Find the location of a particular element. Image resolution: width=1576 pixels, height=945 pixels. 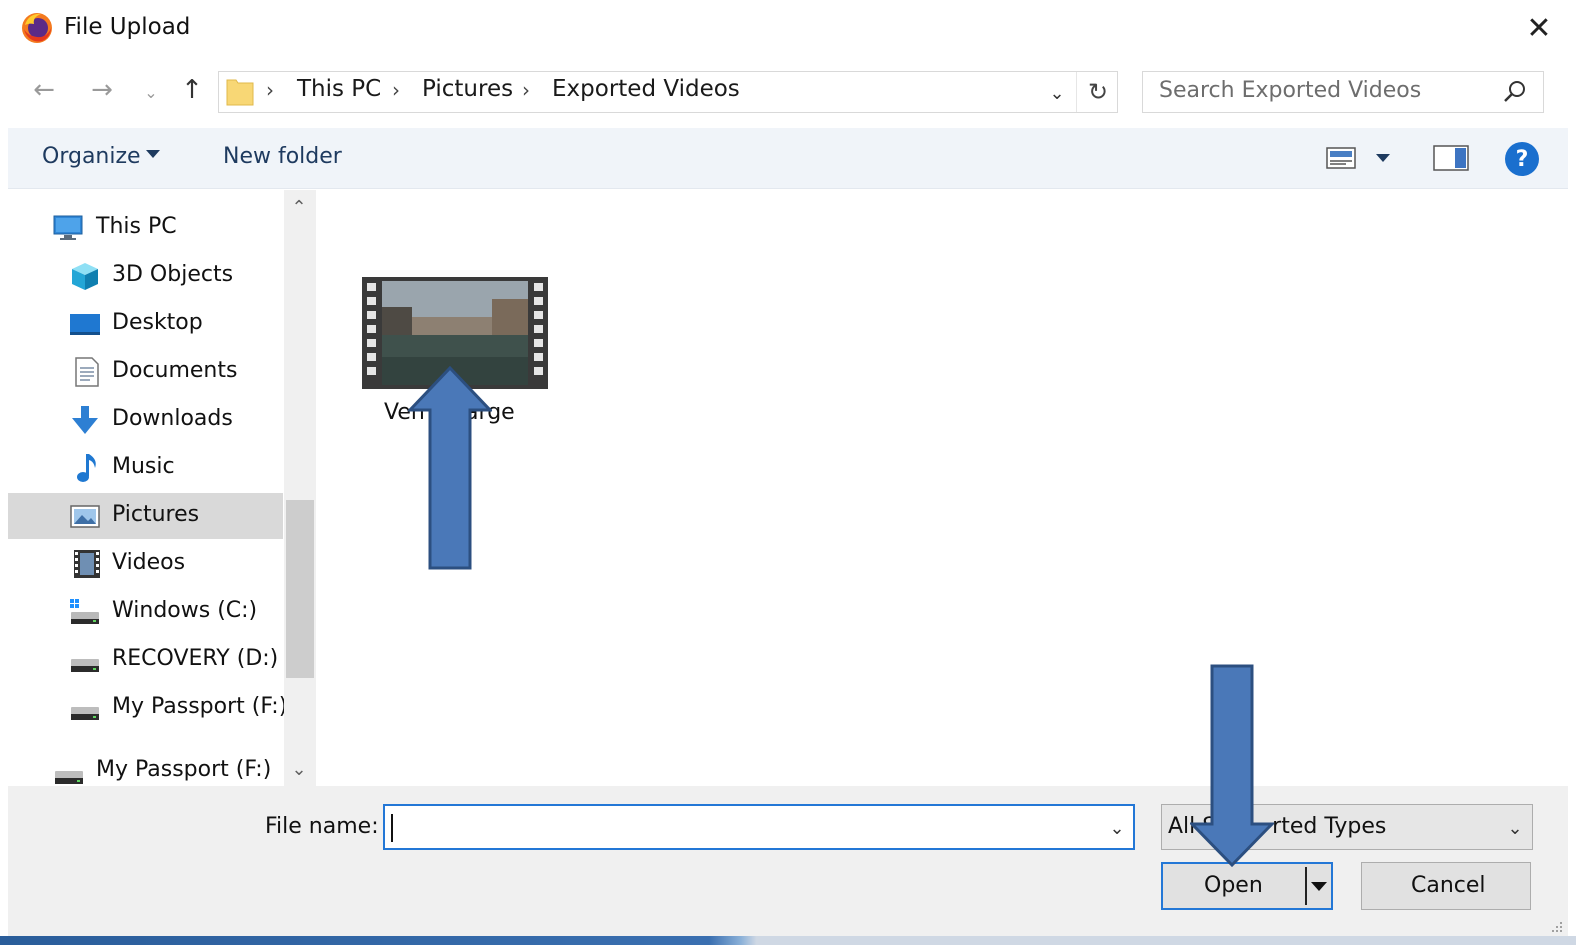

change-view-icon is located at coordinates (1341, 158).